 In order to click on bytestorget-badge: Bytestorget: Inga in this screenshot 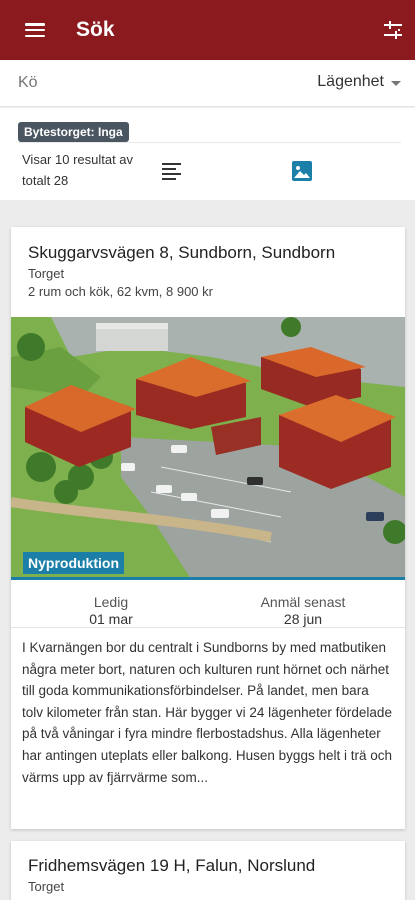, I will do `click(73, 132)`.